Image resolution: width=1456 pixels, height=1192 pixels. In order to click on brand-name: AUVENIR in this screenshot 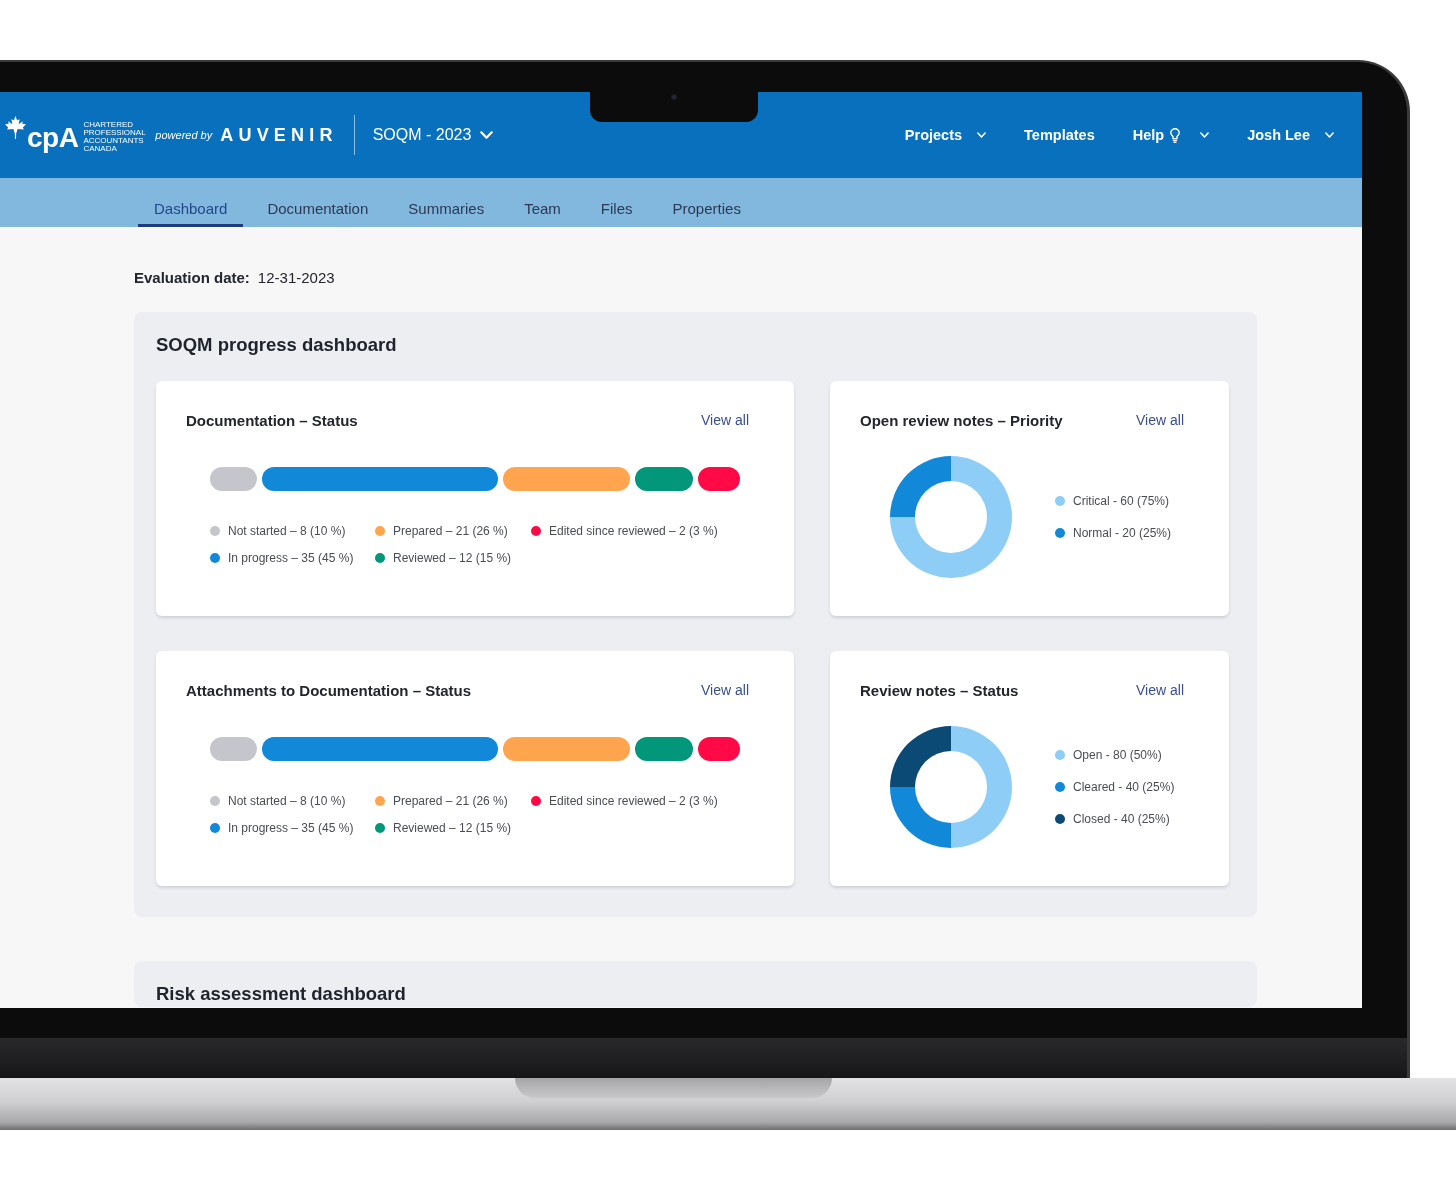, I will do `click(279, 135)`.